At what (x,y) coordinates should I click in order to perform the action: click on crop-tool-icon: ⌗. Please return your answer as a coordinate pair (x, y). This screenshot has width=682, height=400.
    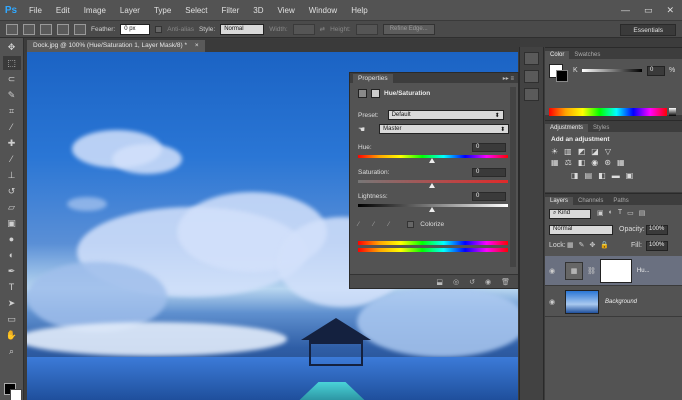
    Looking at the image, I should click on (12, 111).